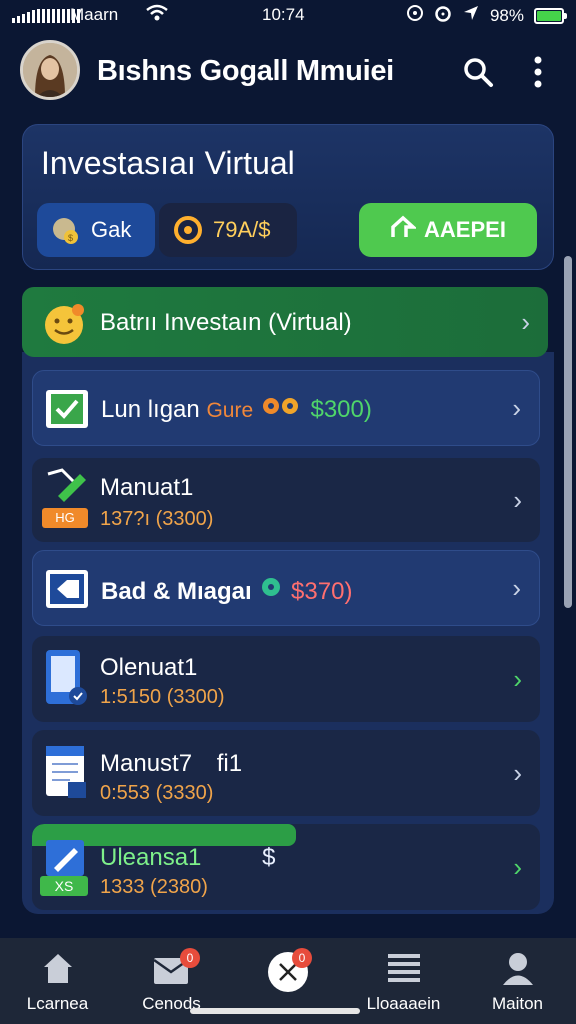 The width and height of the screenshot is (576, 1024). I want to click on avatar, so click(50, 70).